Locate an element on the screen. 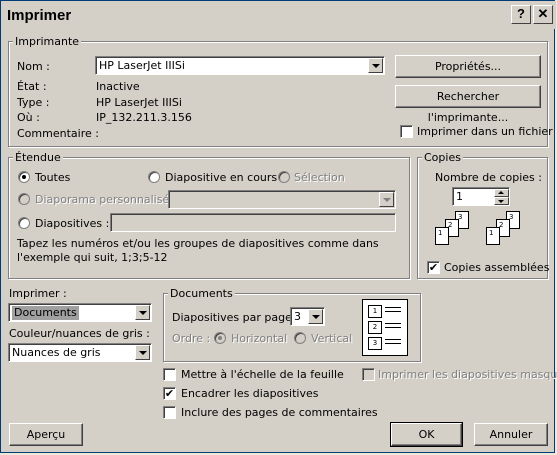  spin-down-button is located at coordinates (501, 201).